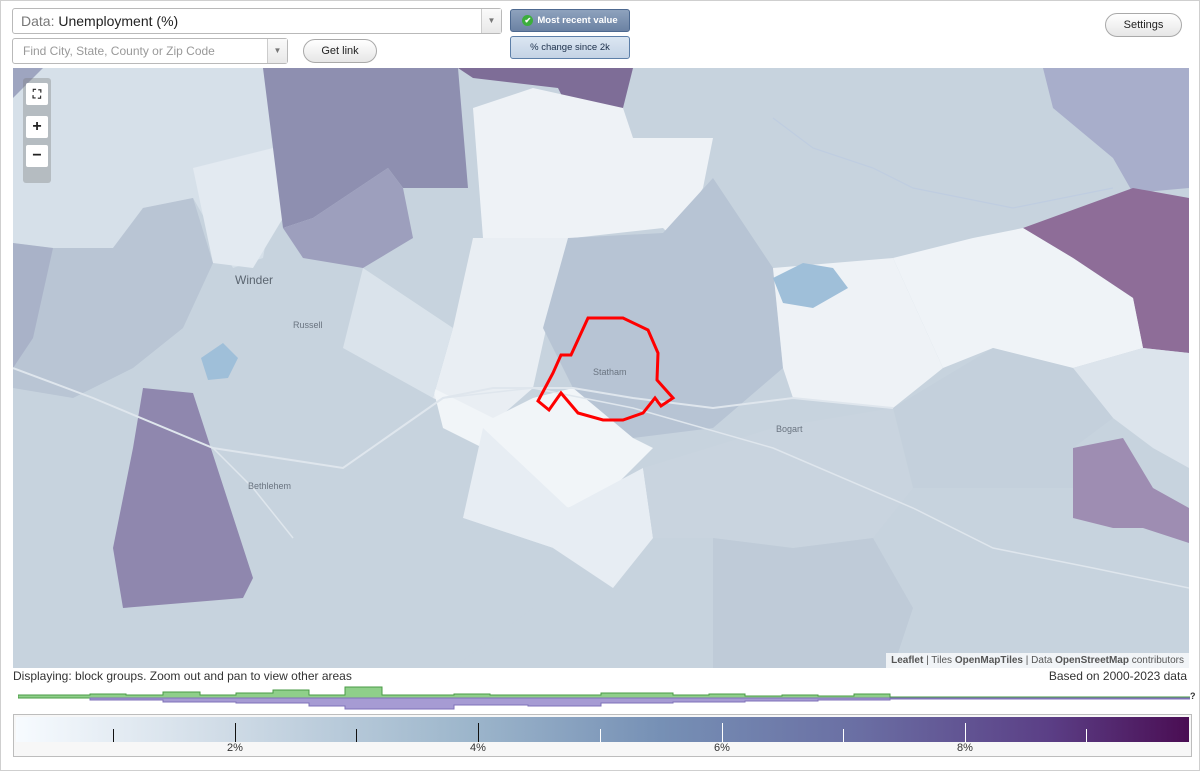 The image size is (1200, 771). Describe the element at coordinates (270, 486) in the screenshot. I see `place-label-bethlehem: Bethlehem` at that location.